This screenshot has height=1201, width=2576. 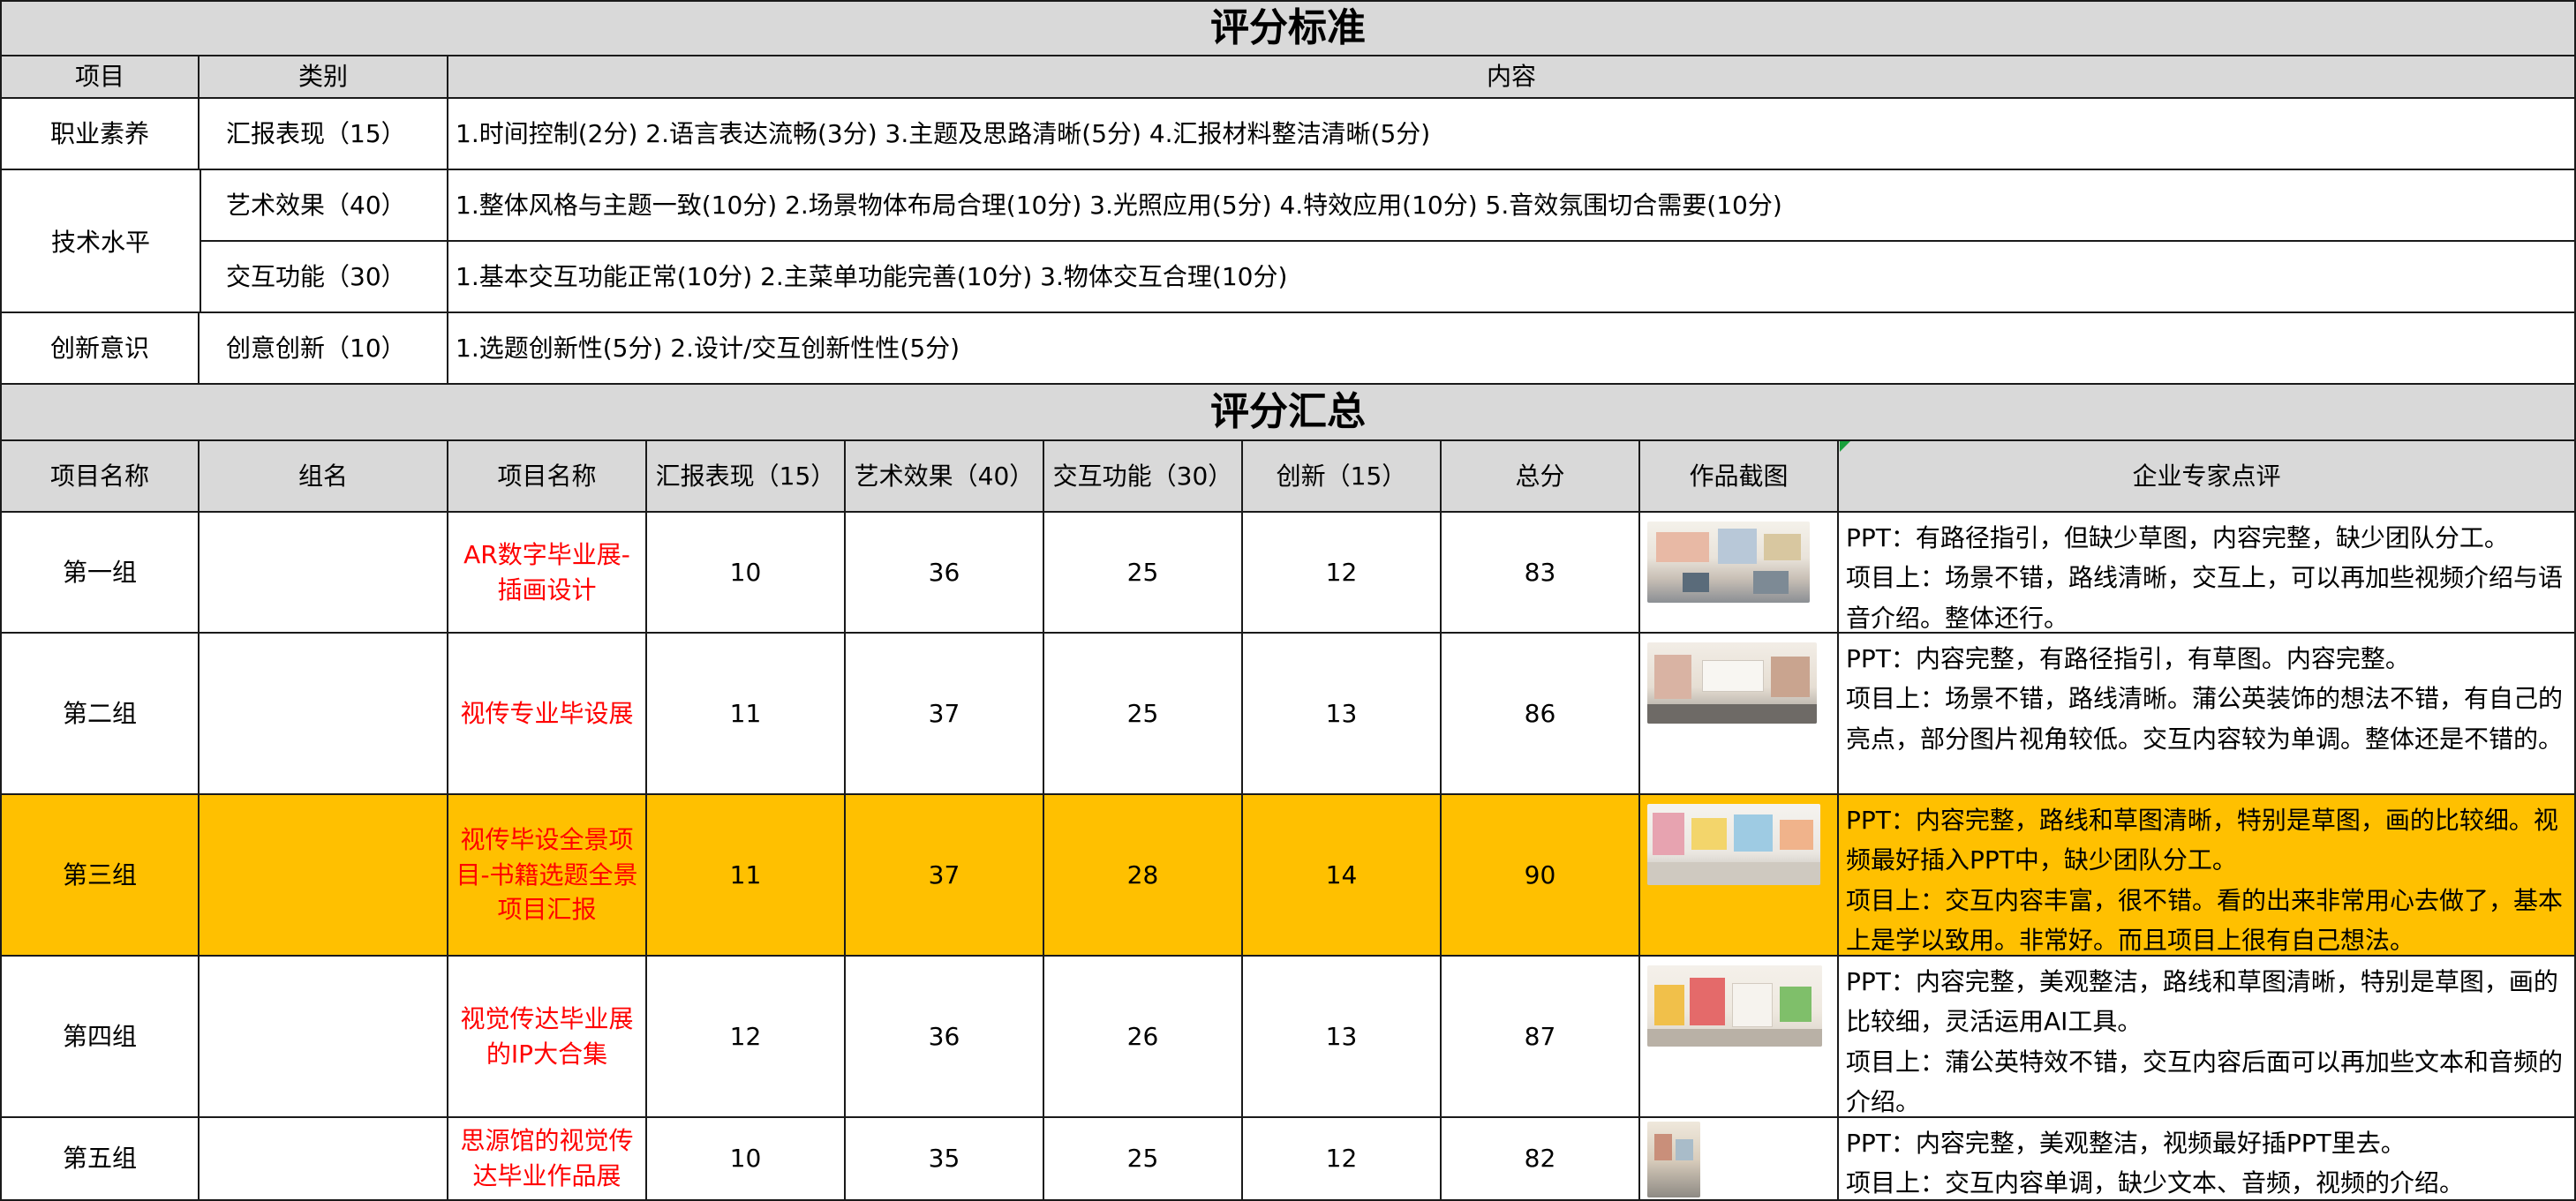 What do you see at coordinates (100, 714) in the screenshot?
I see `group-cell: 第二组` at bounding box center [100, 714].